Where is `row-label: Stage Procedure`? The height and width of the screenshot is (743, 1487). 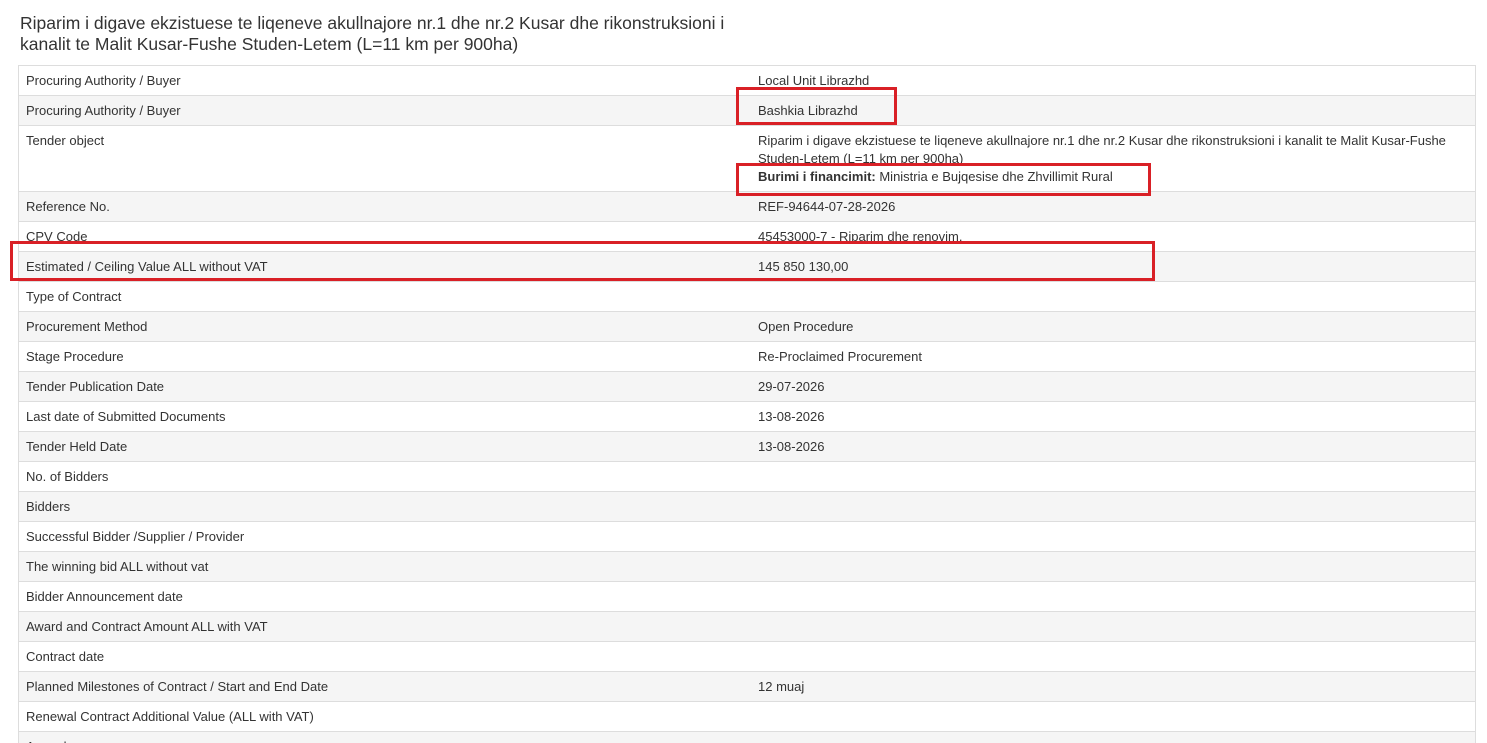 row-label: Stage Procedure is located at coordinates (385, 356).